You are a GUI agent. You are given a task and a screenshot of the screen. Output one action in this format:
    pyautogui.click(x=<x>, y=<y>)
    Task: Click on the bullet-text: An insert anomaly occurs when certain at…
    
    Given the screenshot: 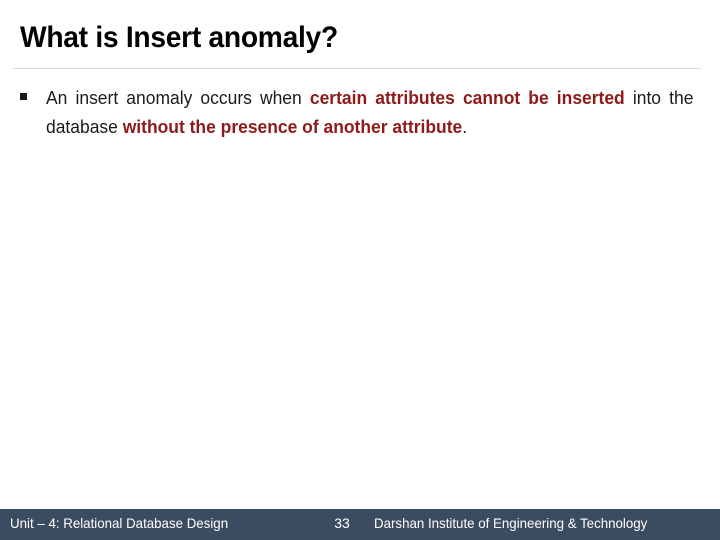 What is the action you would take?
    pyautogui.click(x=369, y=113)
    